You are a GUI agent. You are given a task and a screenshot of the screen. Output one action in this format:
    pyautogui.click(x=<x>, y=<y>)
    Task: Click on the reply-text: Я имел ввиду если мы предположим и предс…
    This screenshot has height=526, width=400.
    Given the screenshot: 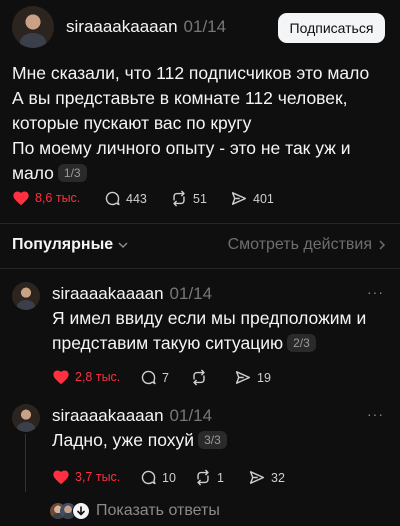 What is the action you would take?
    pyautogui.click(x=222, y=331)
    